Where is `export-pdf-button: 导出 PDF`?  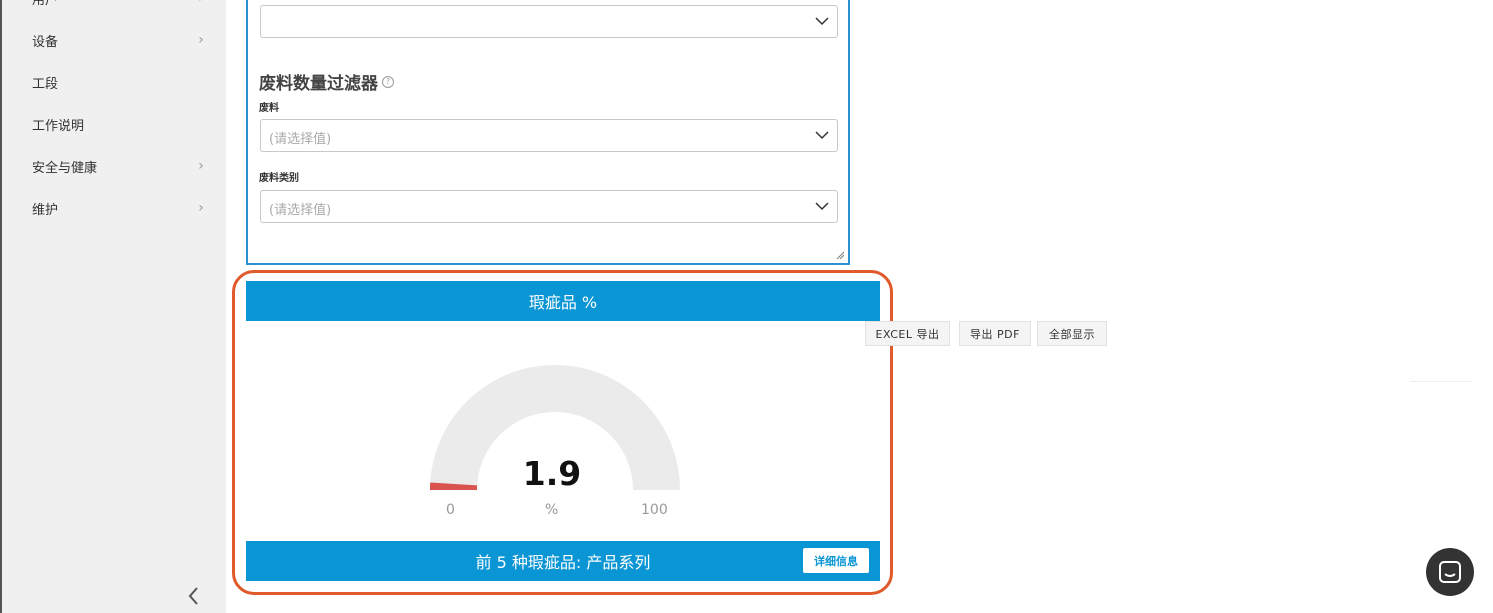 export-pdf-button: 导出 PDF is located at coordinates (995, 333).